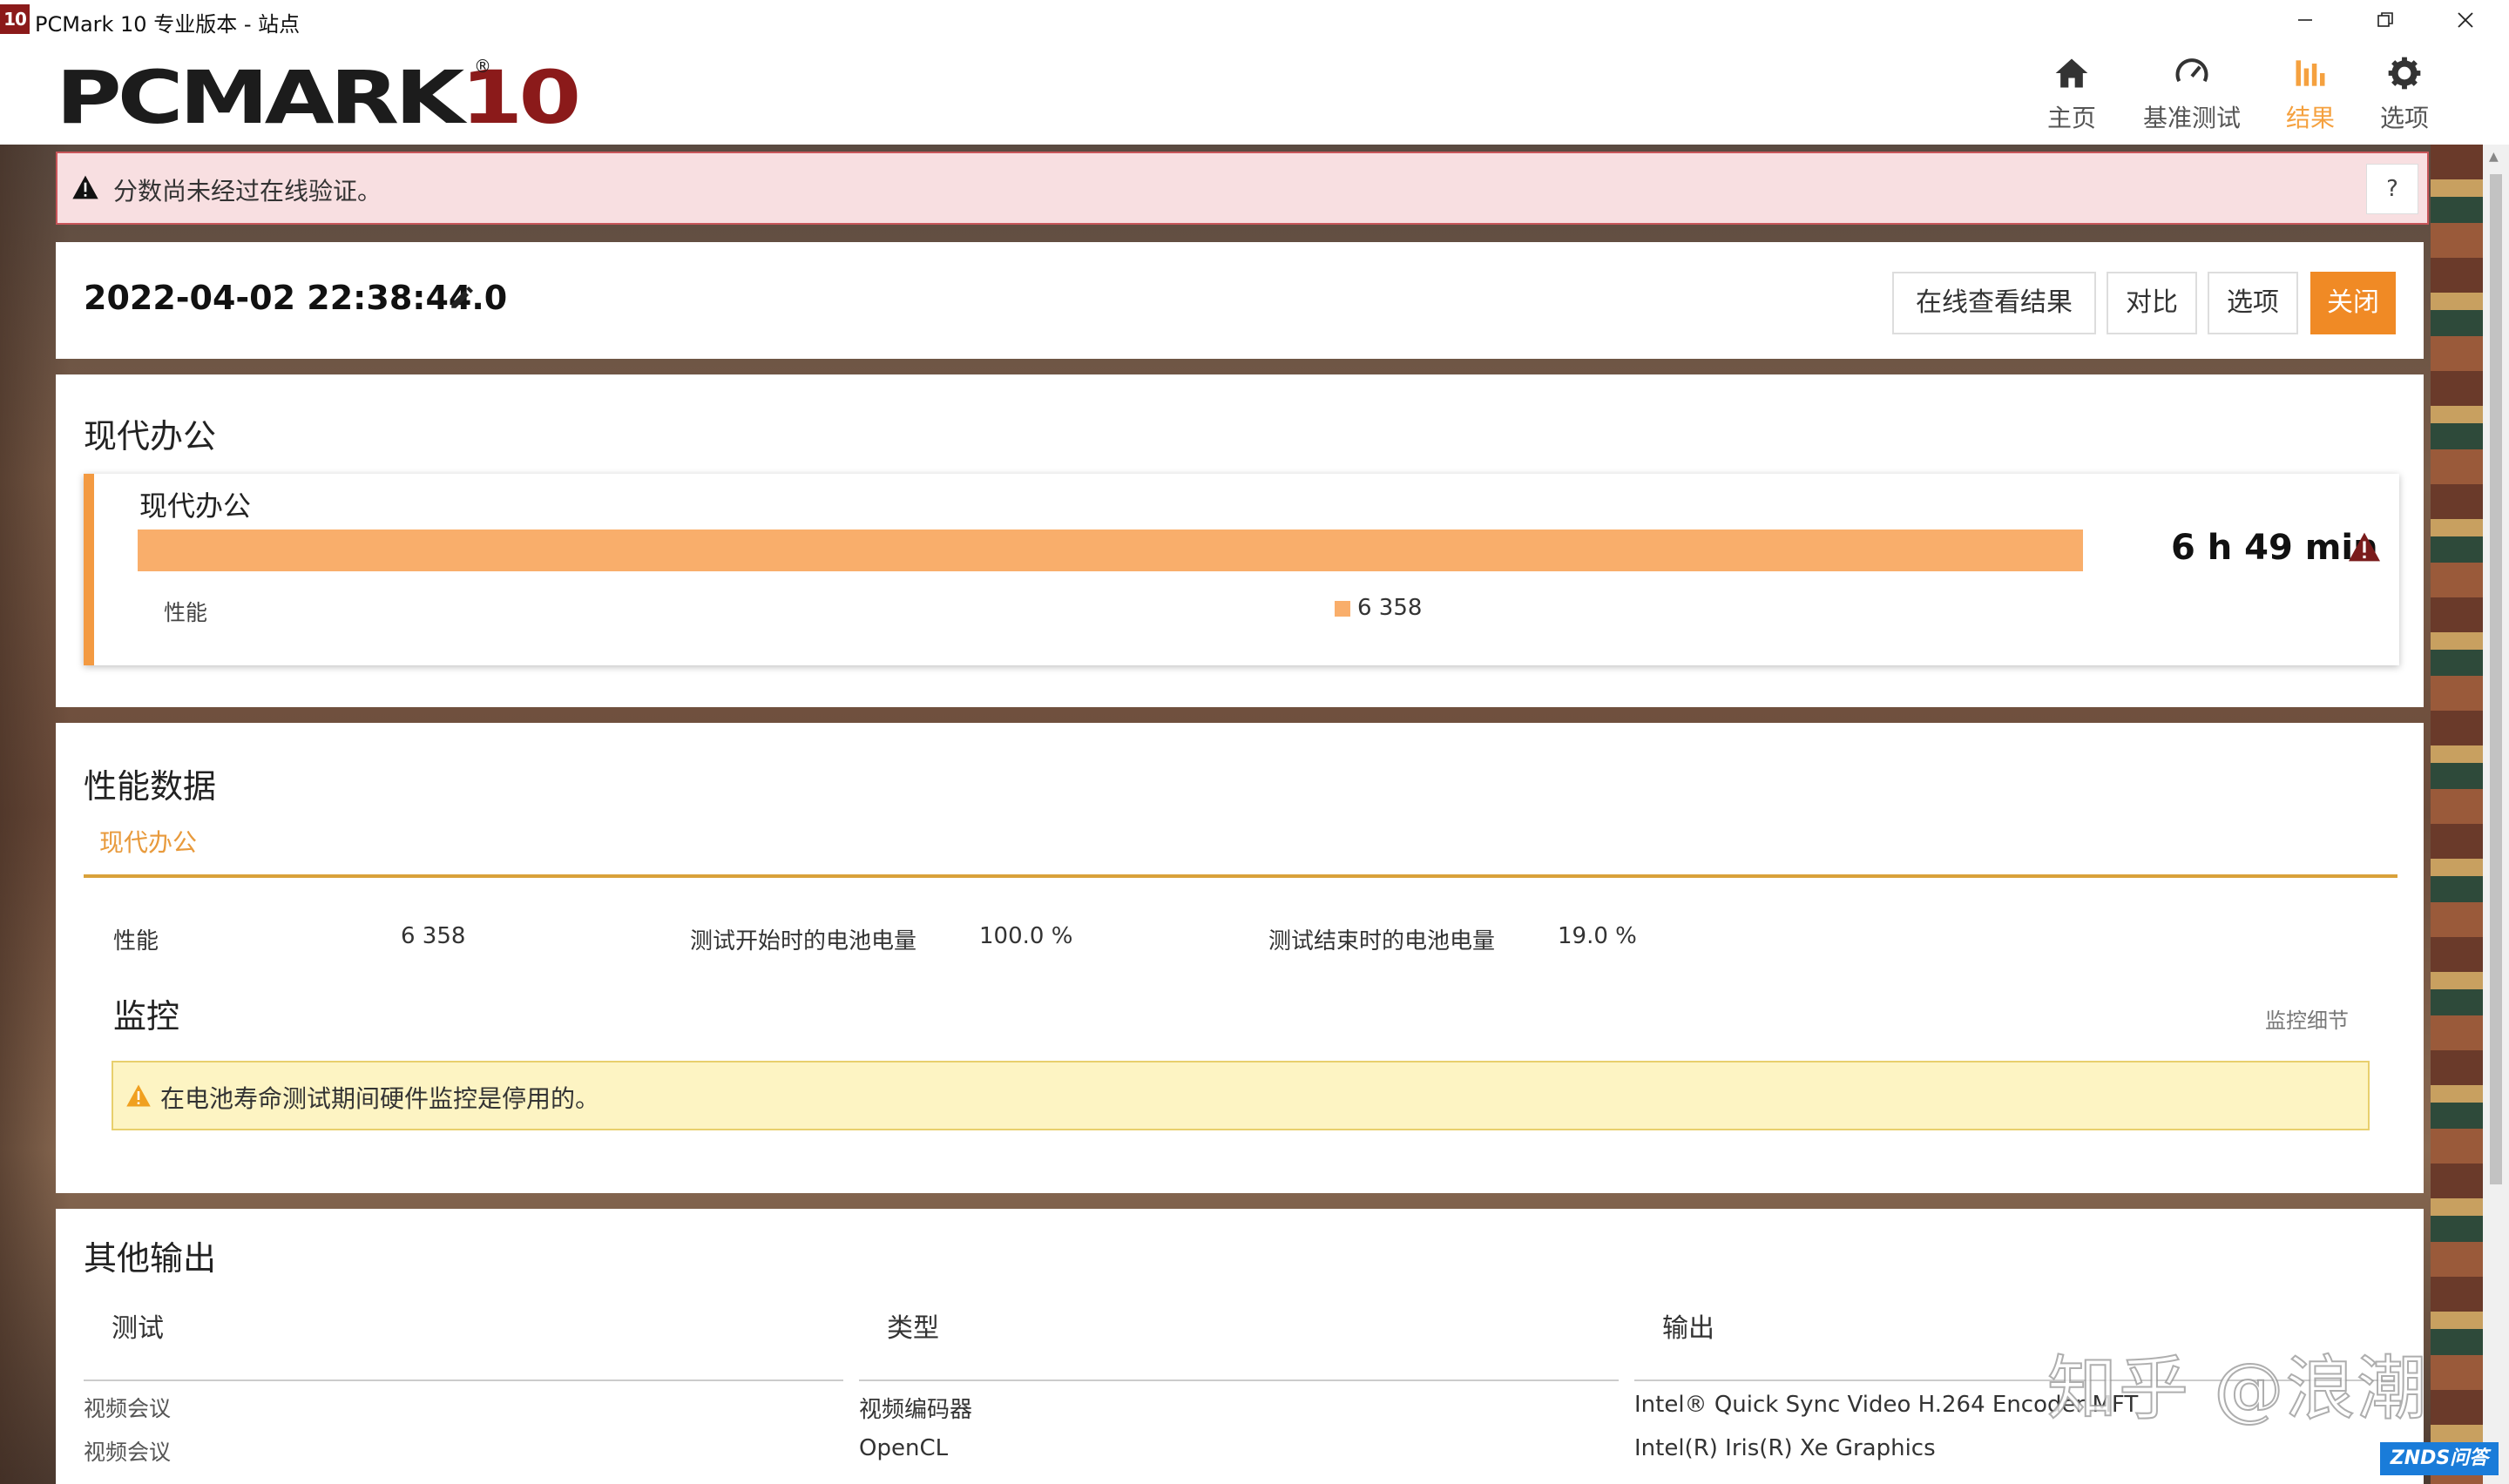  What do you see at coordinates (150, 1259) in the screenshot?
I see `section-title: 其他输出` at bounding box center [150, 1259].